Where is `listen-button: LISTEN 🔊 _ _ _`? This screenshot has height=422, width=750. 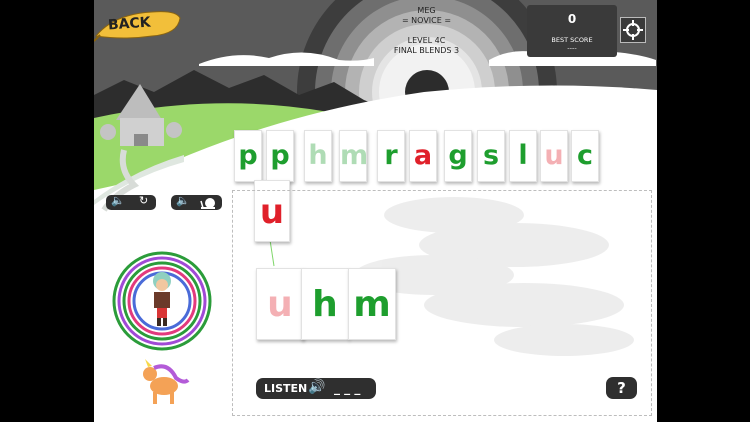
listen-button: LISTEN 🔊 _ _ _ is located at coordinates (316, 388).